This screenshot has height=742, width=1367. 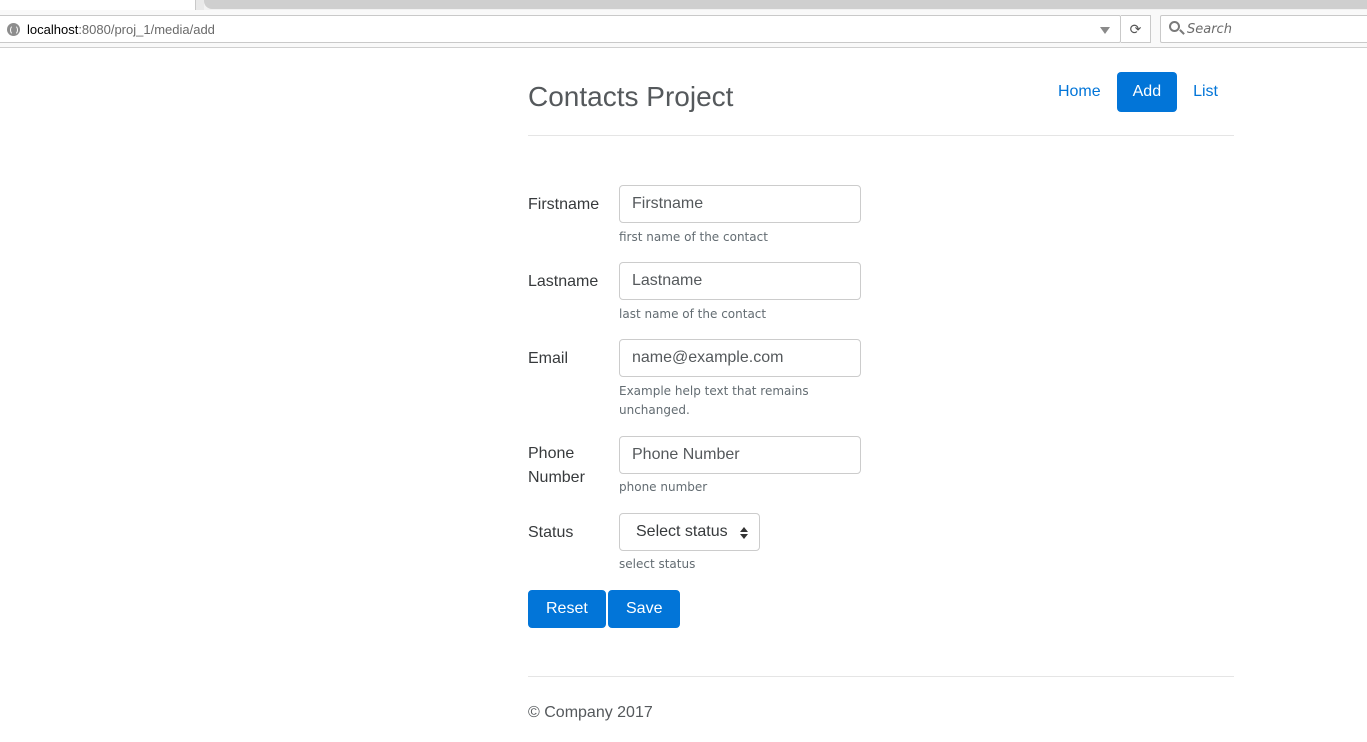 I want to click on phone-input, so click(x=740, y=455).